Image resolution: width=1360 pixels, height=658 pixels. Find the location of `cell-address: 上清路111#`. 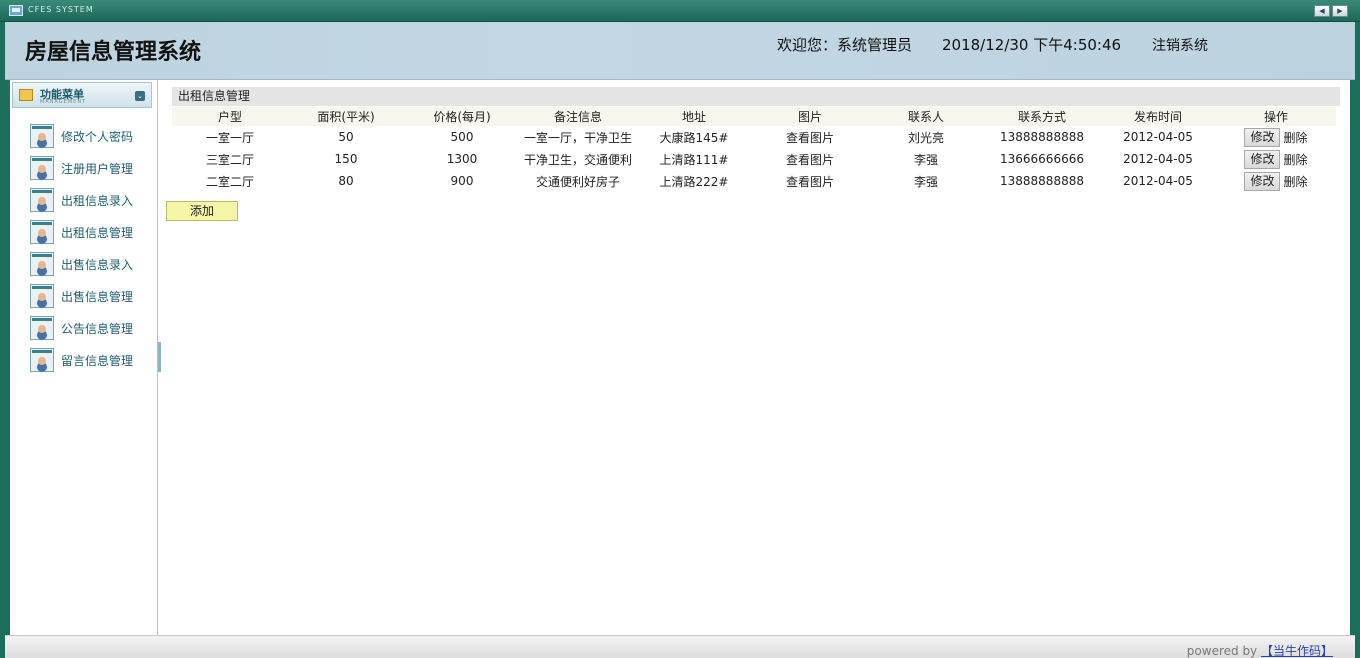

cell-address: 上清路111# is located at coordinates (694, 159).